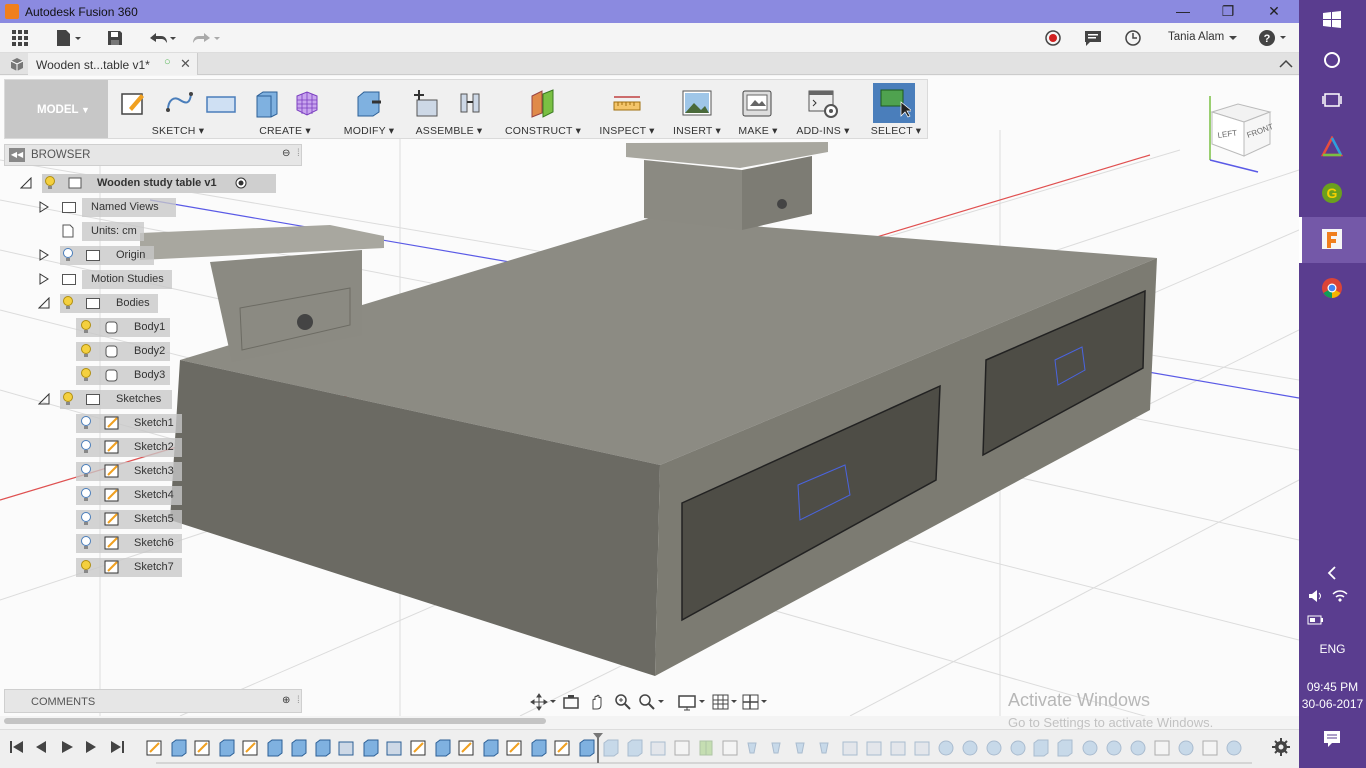 The image size is (1366, 768). Describe the element at coordinates (896, 109) in the screenshot. I see `select-group: SELECT ▾` at that location.